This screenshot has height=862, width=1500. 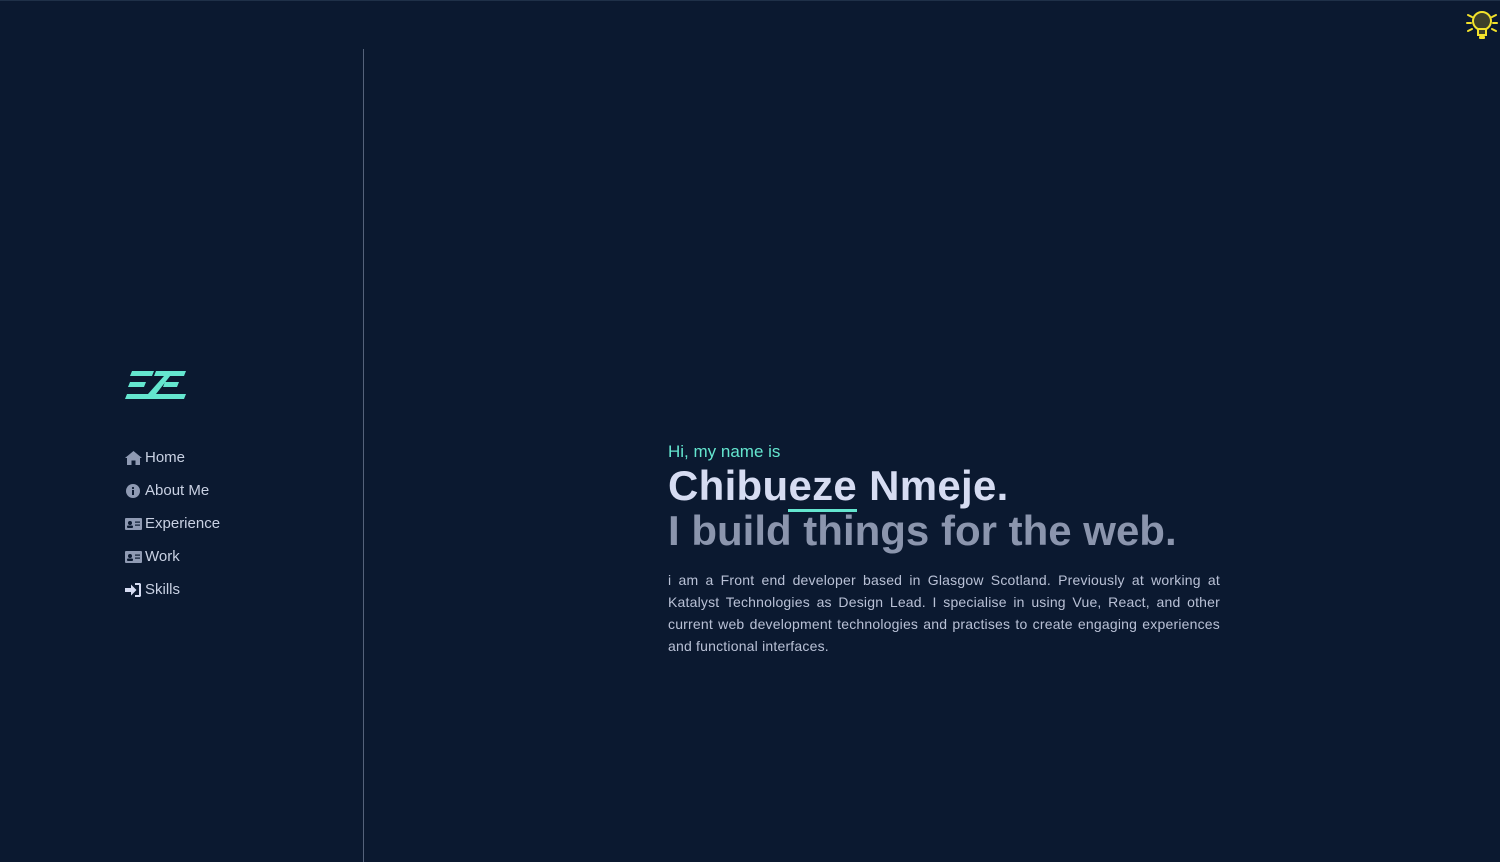 I want to click on nav-item-skills: Skills, so click(x=172, y=589).